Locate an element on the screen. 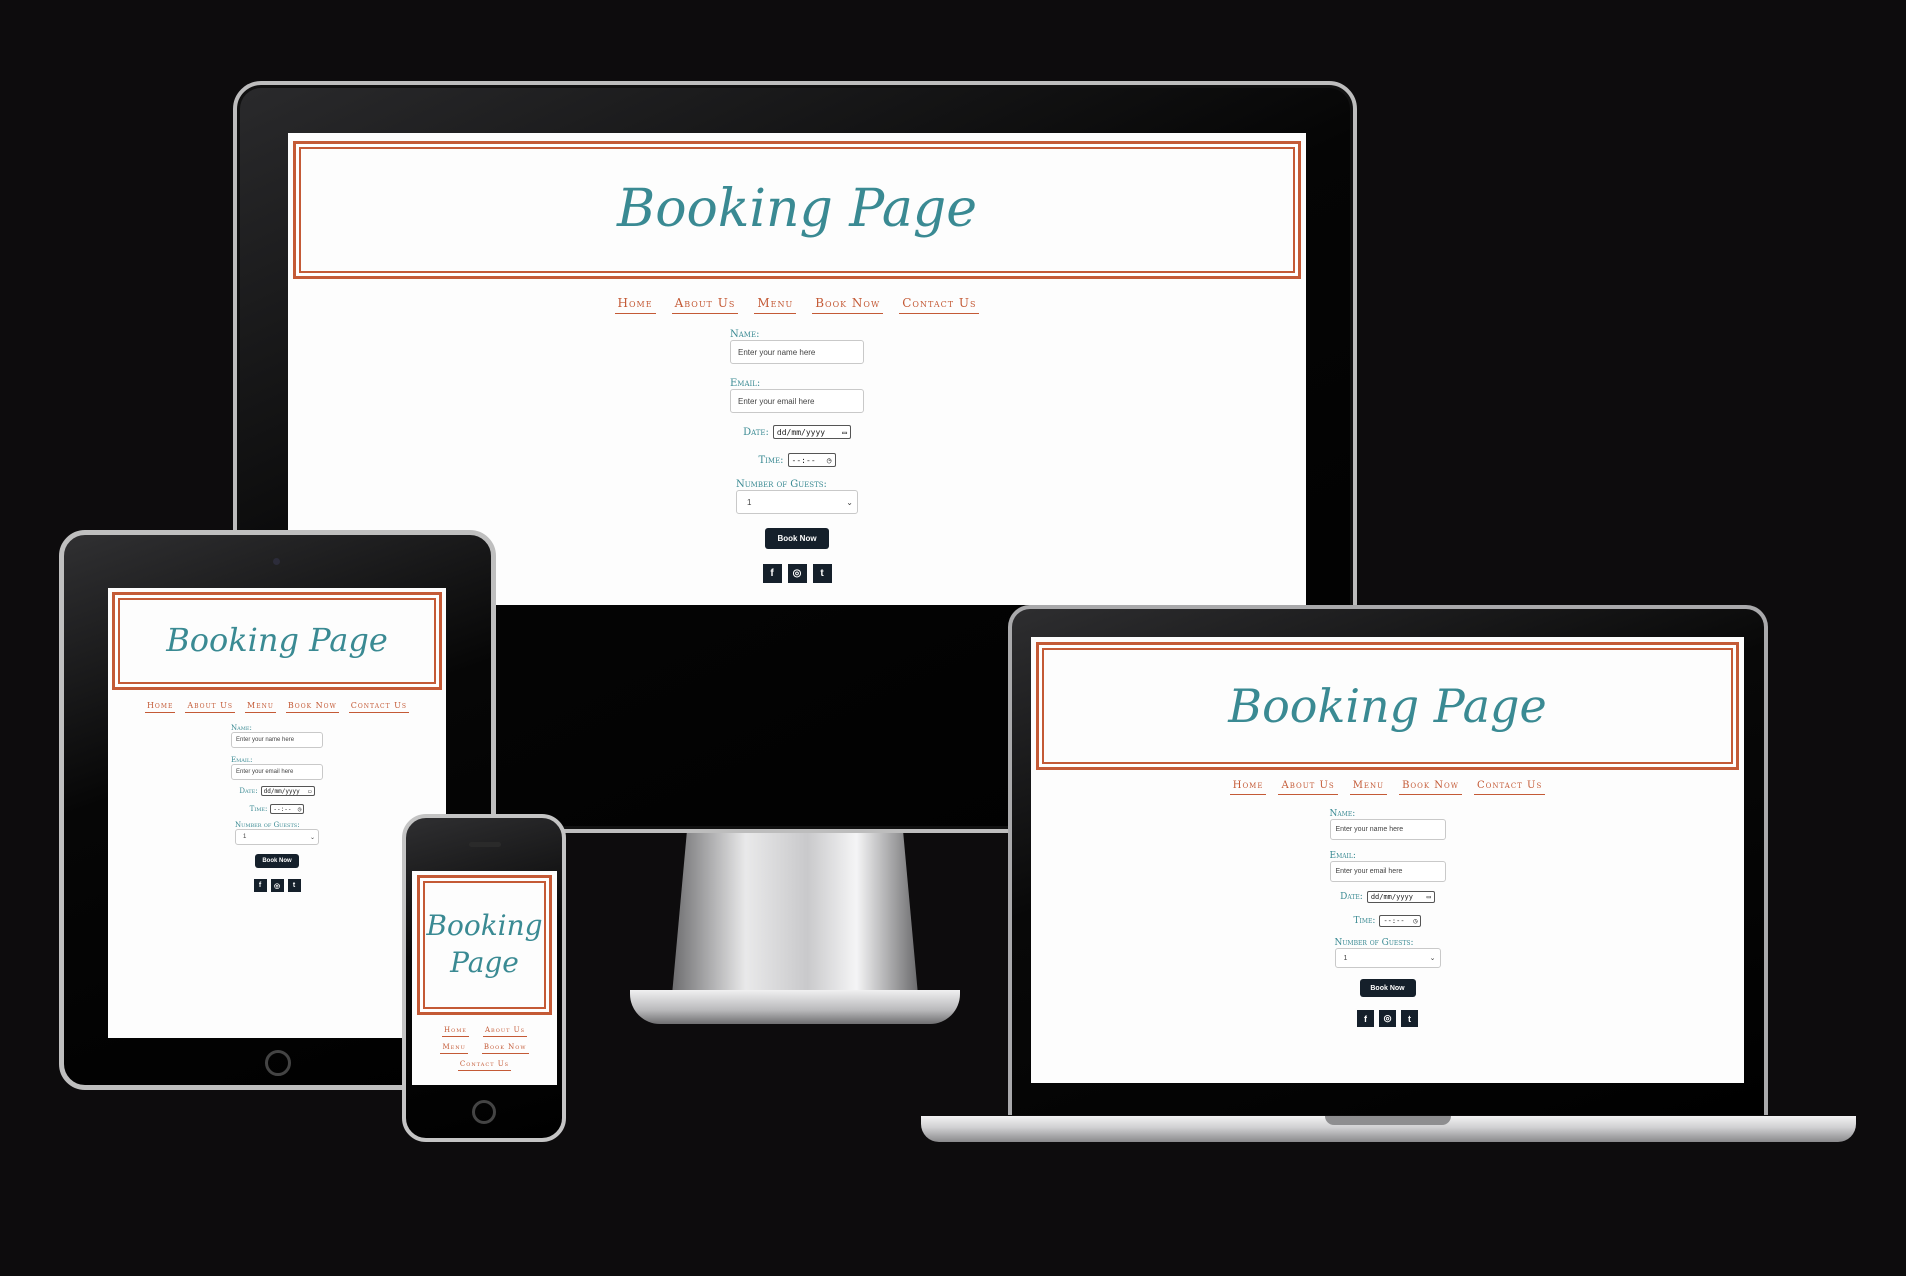 Image resolution: width=1906 pixels, height=1276 pixels. desktop-stand is located at coordinates (795, 914).